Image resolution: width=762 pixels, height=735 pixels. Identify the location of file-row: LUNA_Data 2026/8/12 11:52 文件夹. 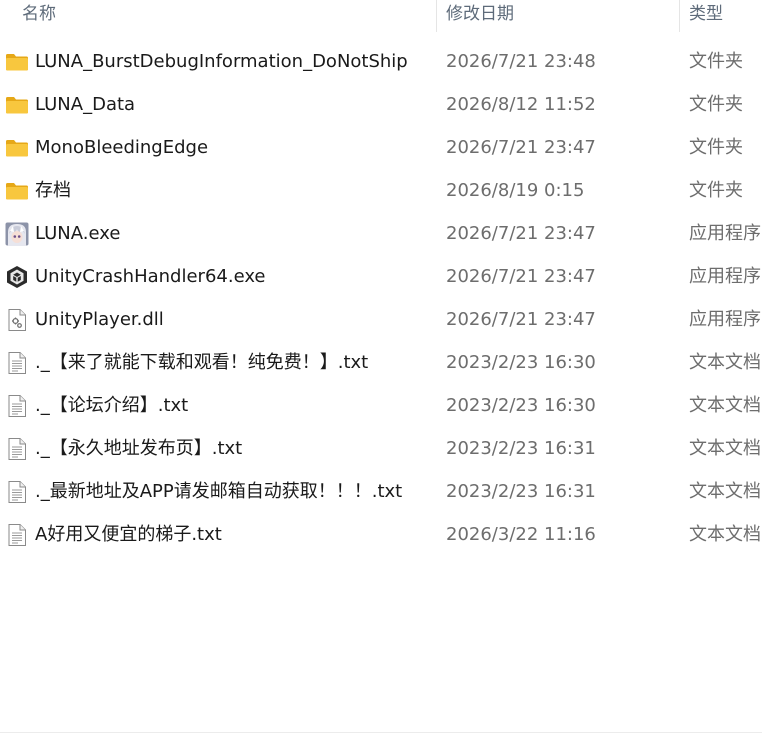
(381, 104).